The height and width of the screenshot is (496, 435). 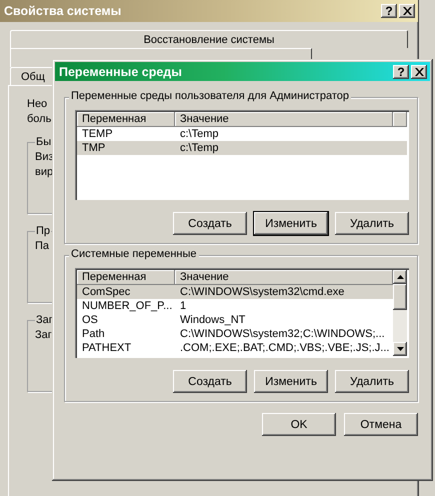 I want to click on list-row: NUMBER_OF_P... 1, so click(x=235, y=306).